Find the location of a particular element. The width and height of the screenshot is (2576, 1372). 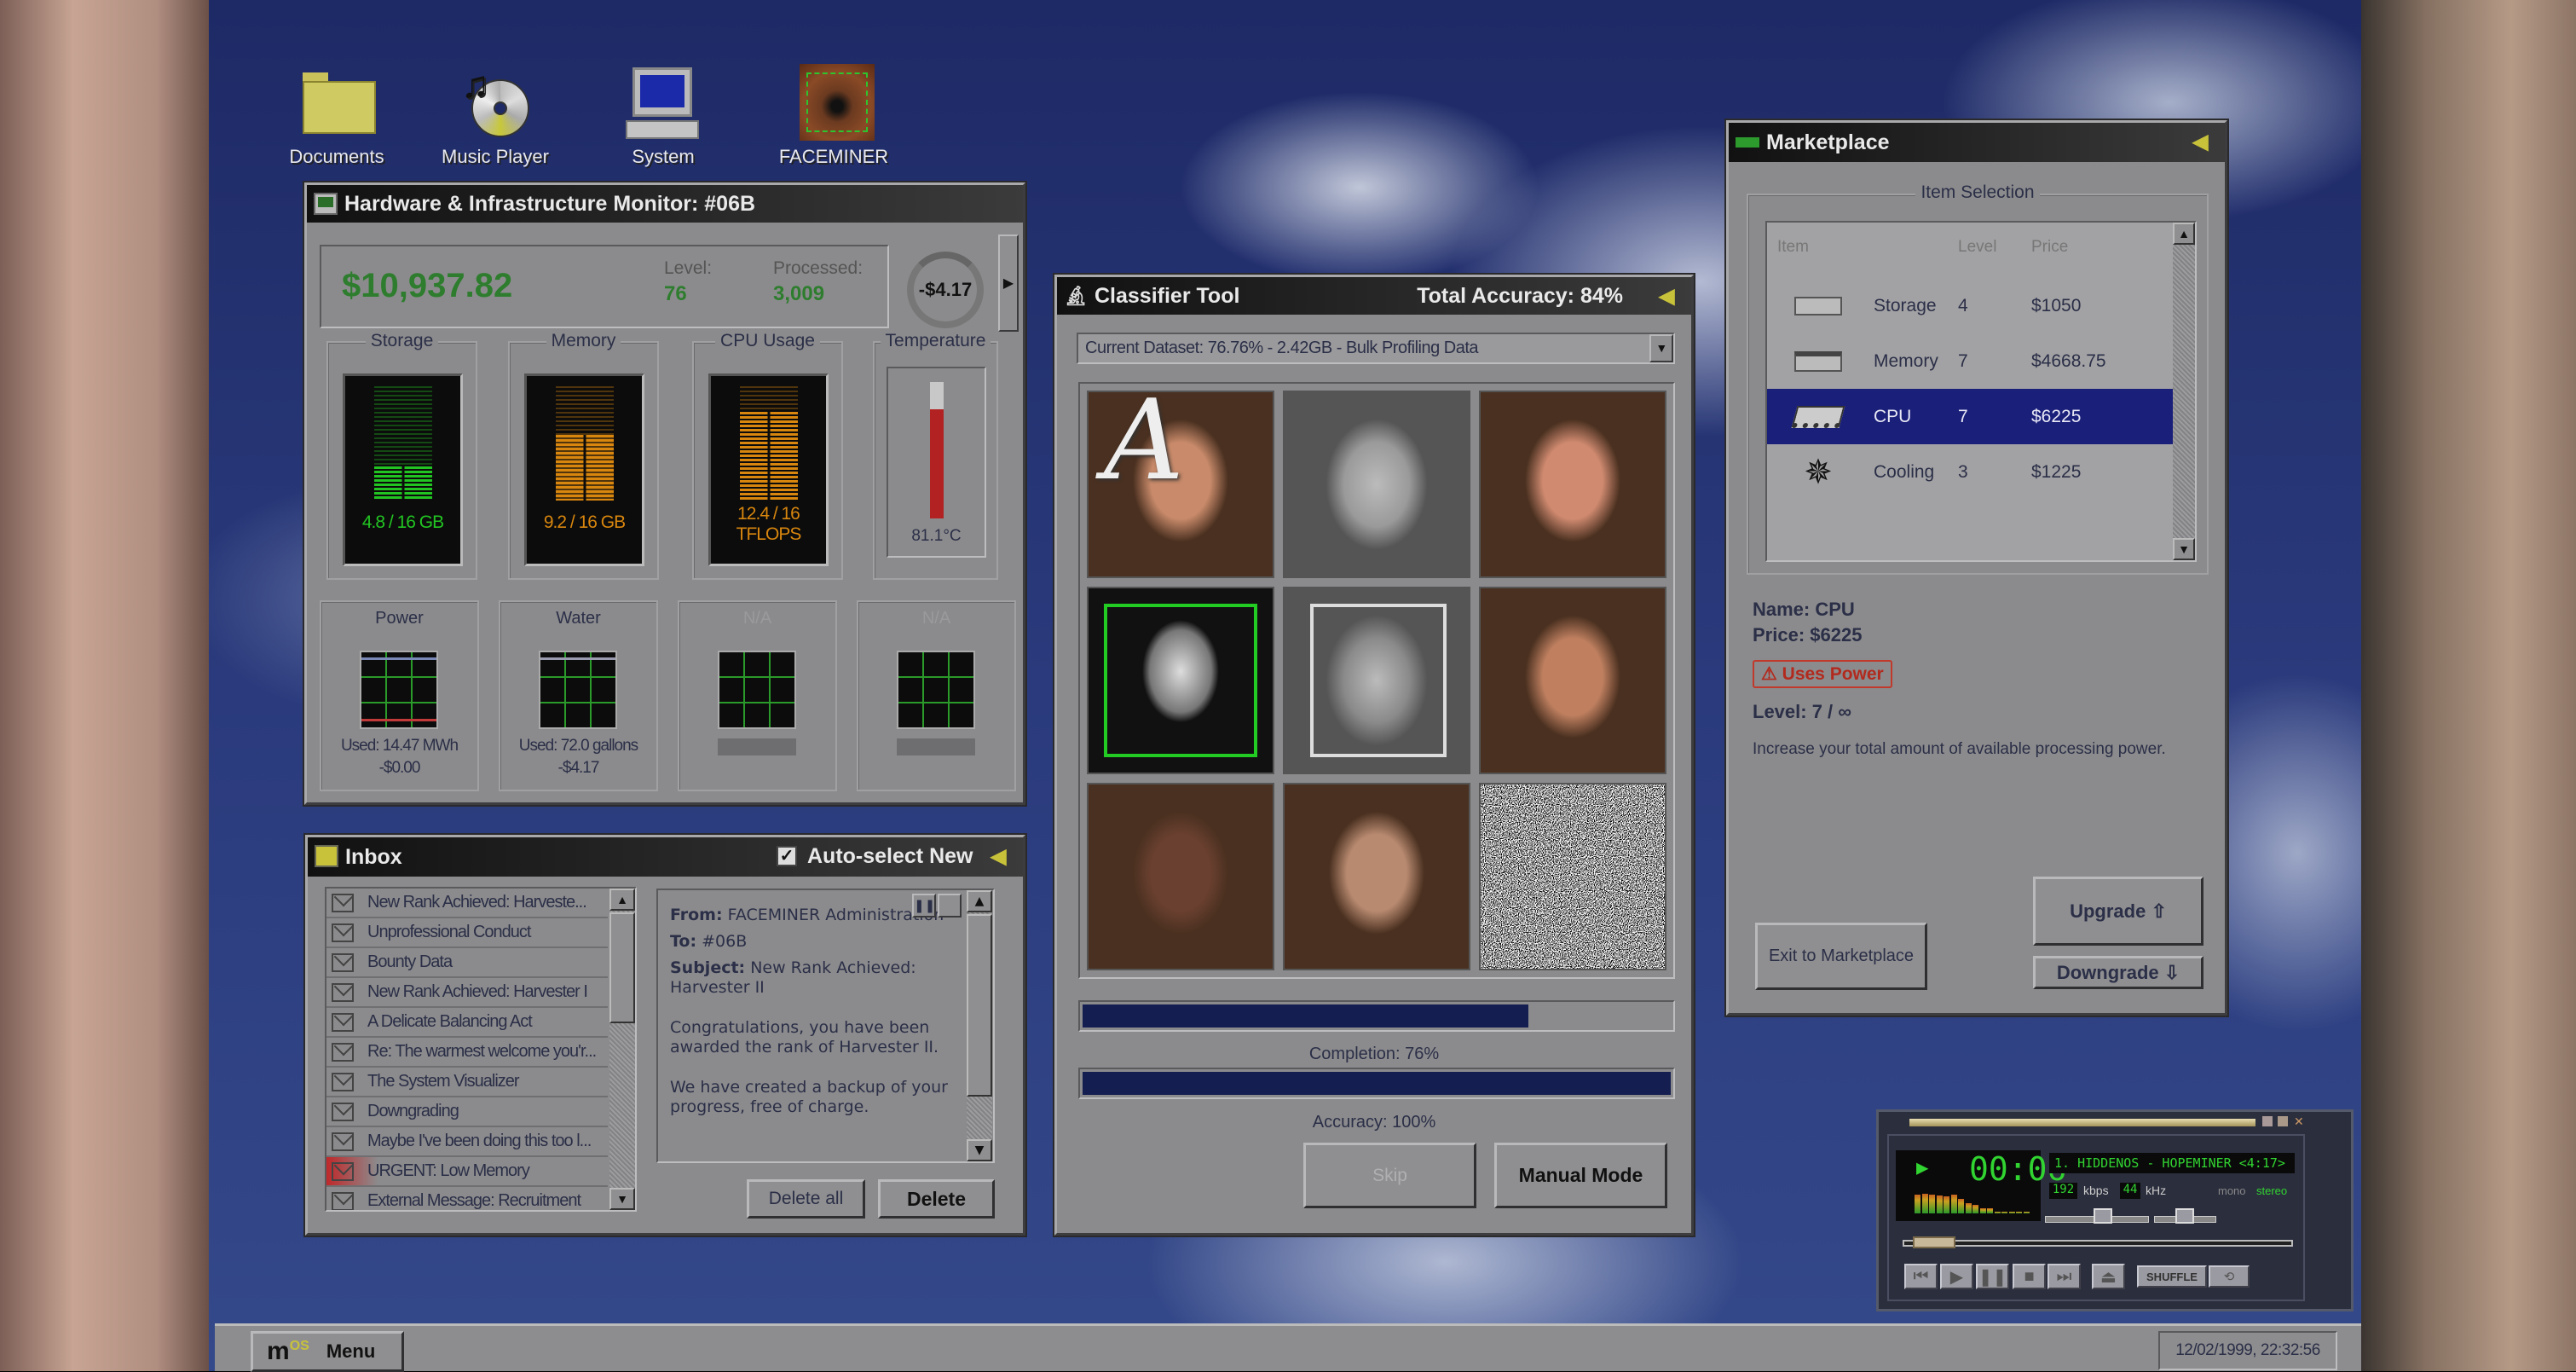

preview-scrollbar: ▲ ▼ is located at coordinates (979, 1025).